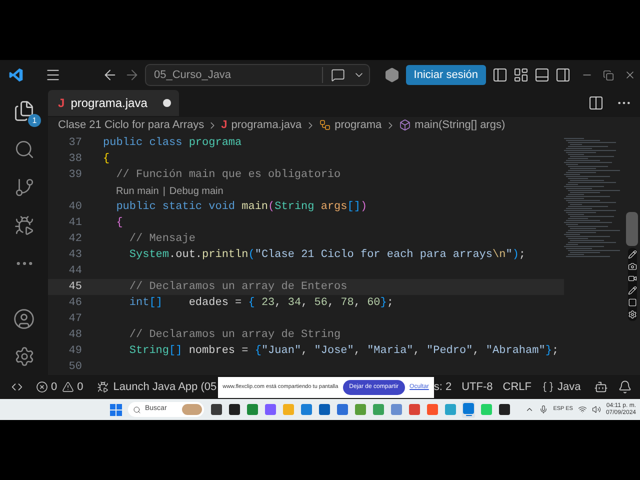 The height and width of the screenshot is (480, 640). I want to click on editor-tab: J programa.java, so click(114, 103).